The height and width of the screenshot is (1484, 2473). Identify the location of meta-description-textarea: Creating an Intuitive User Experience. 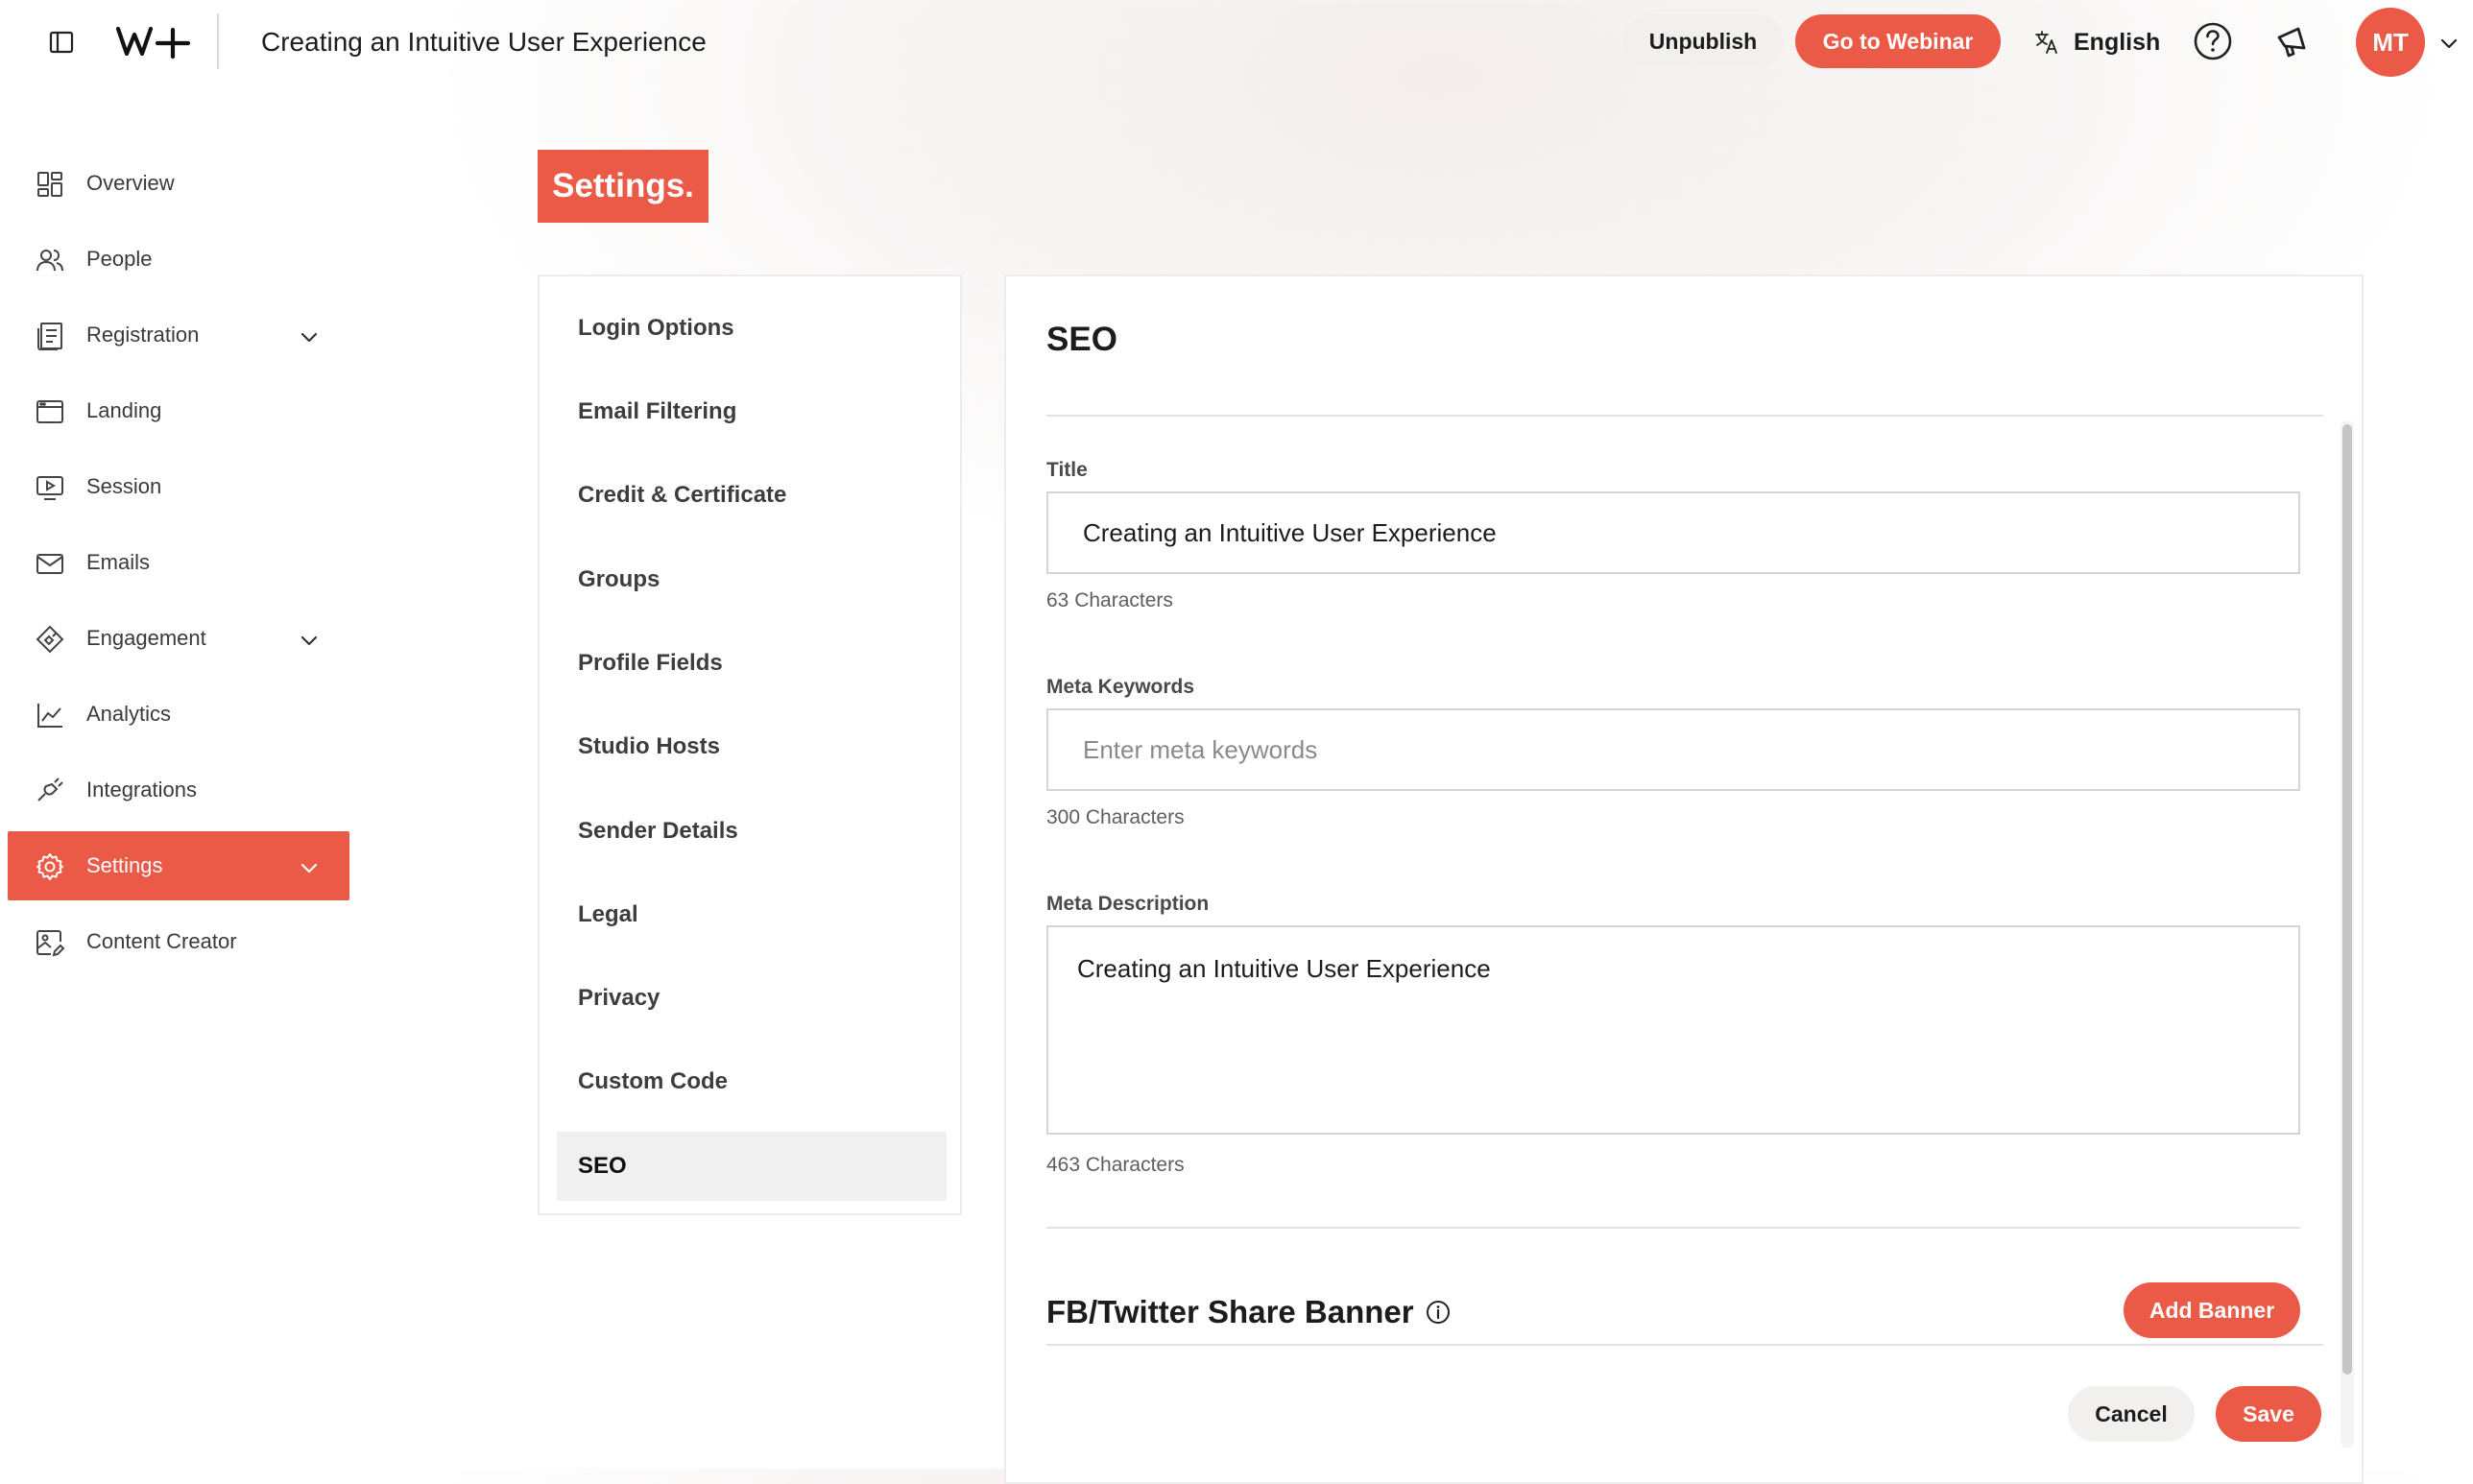
(1673, 1030).